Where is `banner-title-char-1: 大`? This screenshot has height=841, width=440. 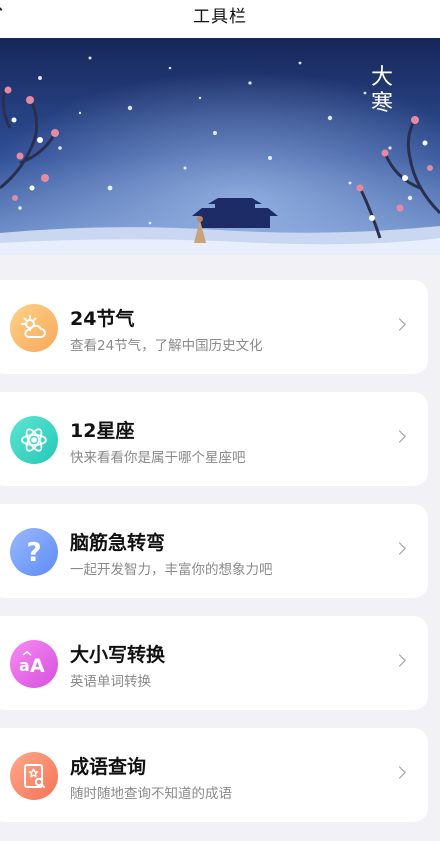
banner-title-char-1: 大 is located at coordinates (382, 77).